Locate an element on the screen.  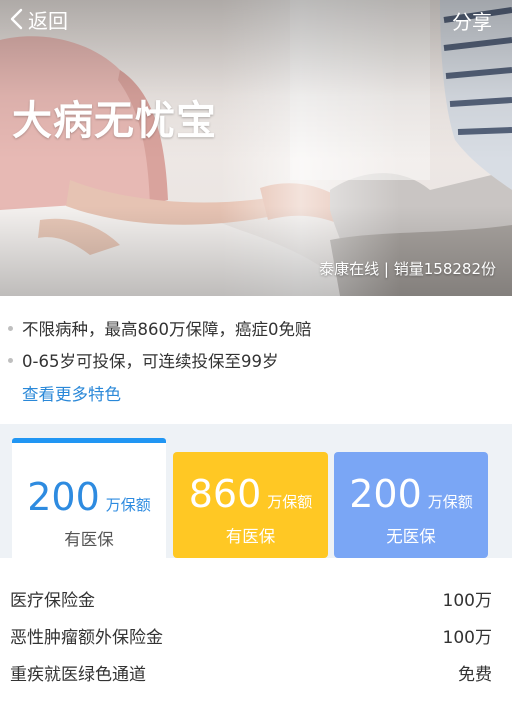
product-title: 大病无忧宝 is located at coordinates (114, 121).